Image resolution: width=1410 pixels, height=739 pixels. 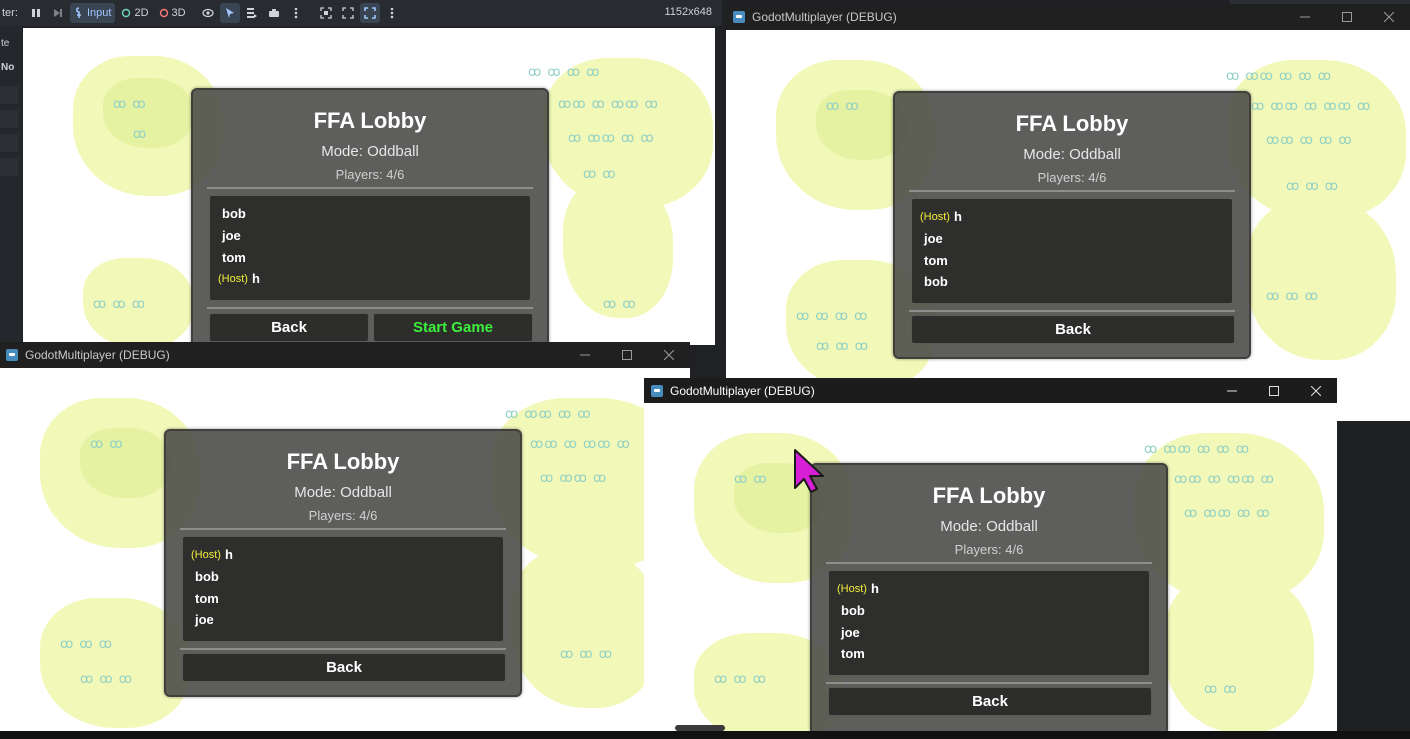 I want to click on mode-2d-button: 2D, so click(x=134, y=13).